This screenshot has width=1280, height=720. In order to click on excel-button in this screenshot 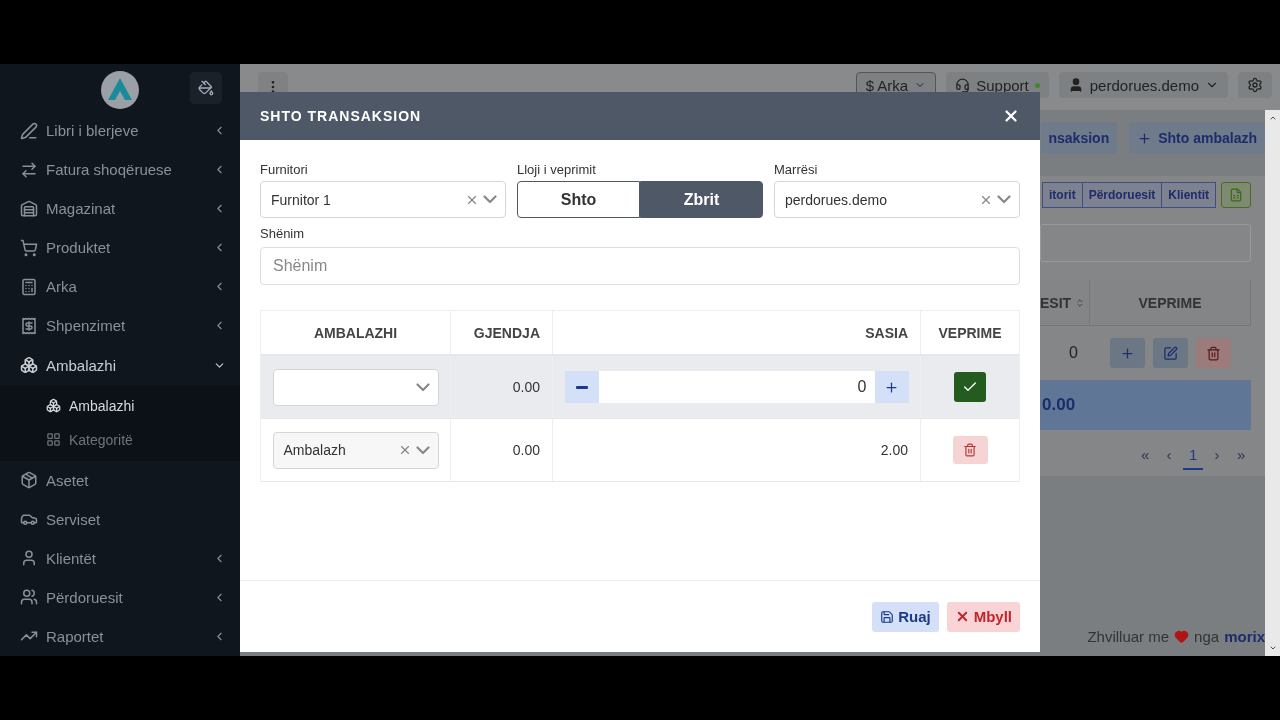, I will do `click(1236, 195)`.